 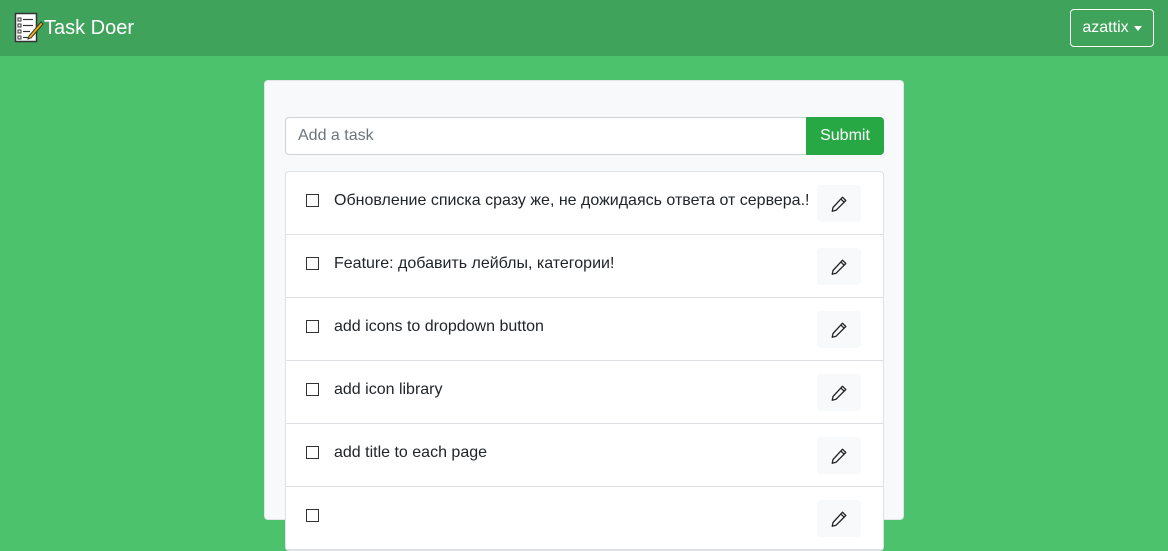 What do you see at coordinates (546, 136) in the screenshot?
I see `add-task-input` at bounding box center [546, 136].